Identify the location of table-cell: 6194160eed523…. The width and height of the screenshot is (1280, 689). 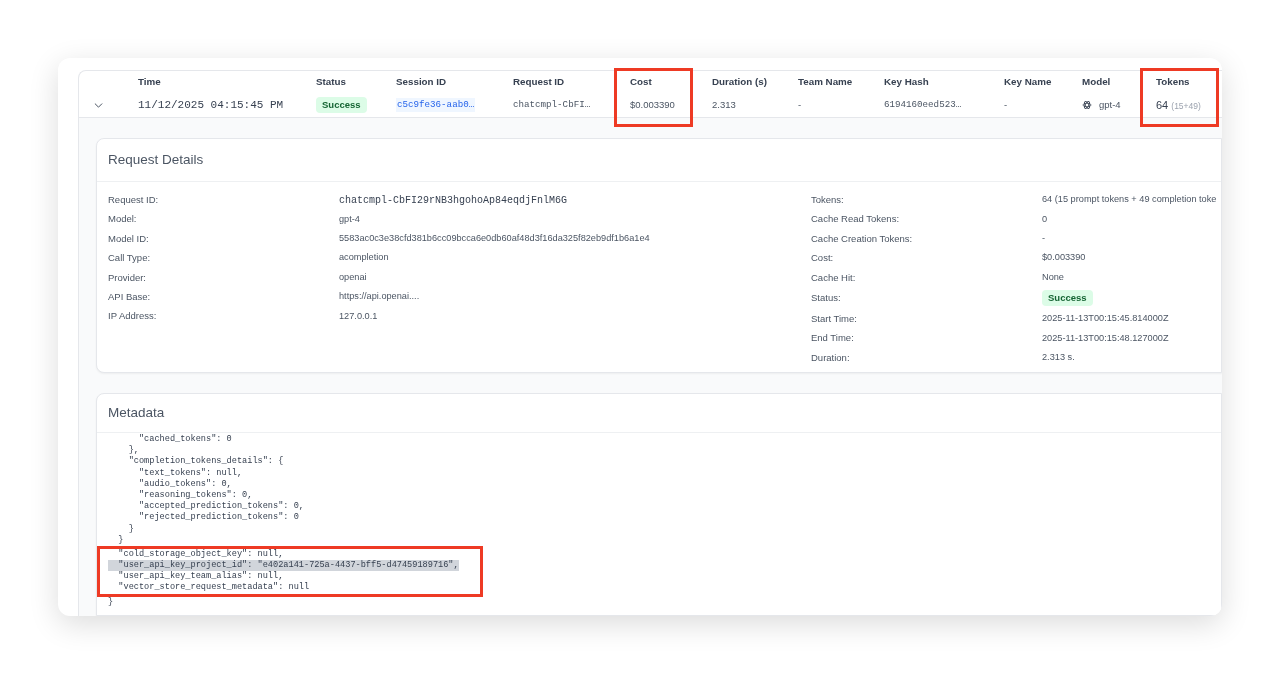
(923, 105).